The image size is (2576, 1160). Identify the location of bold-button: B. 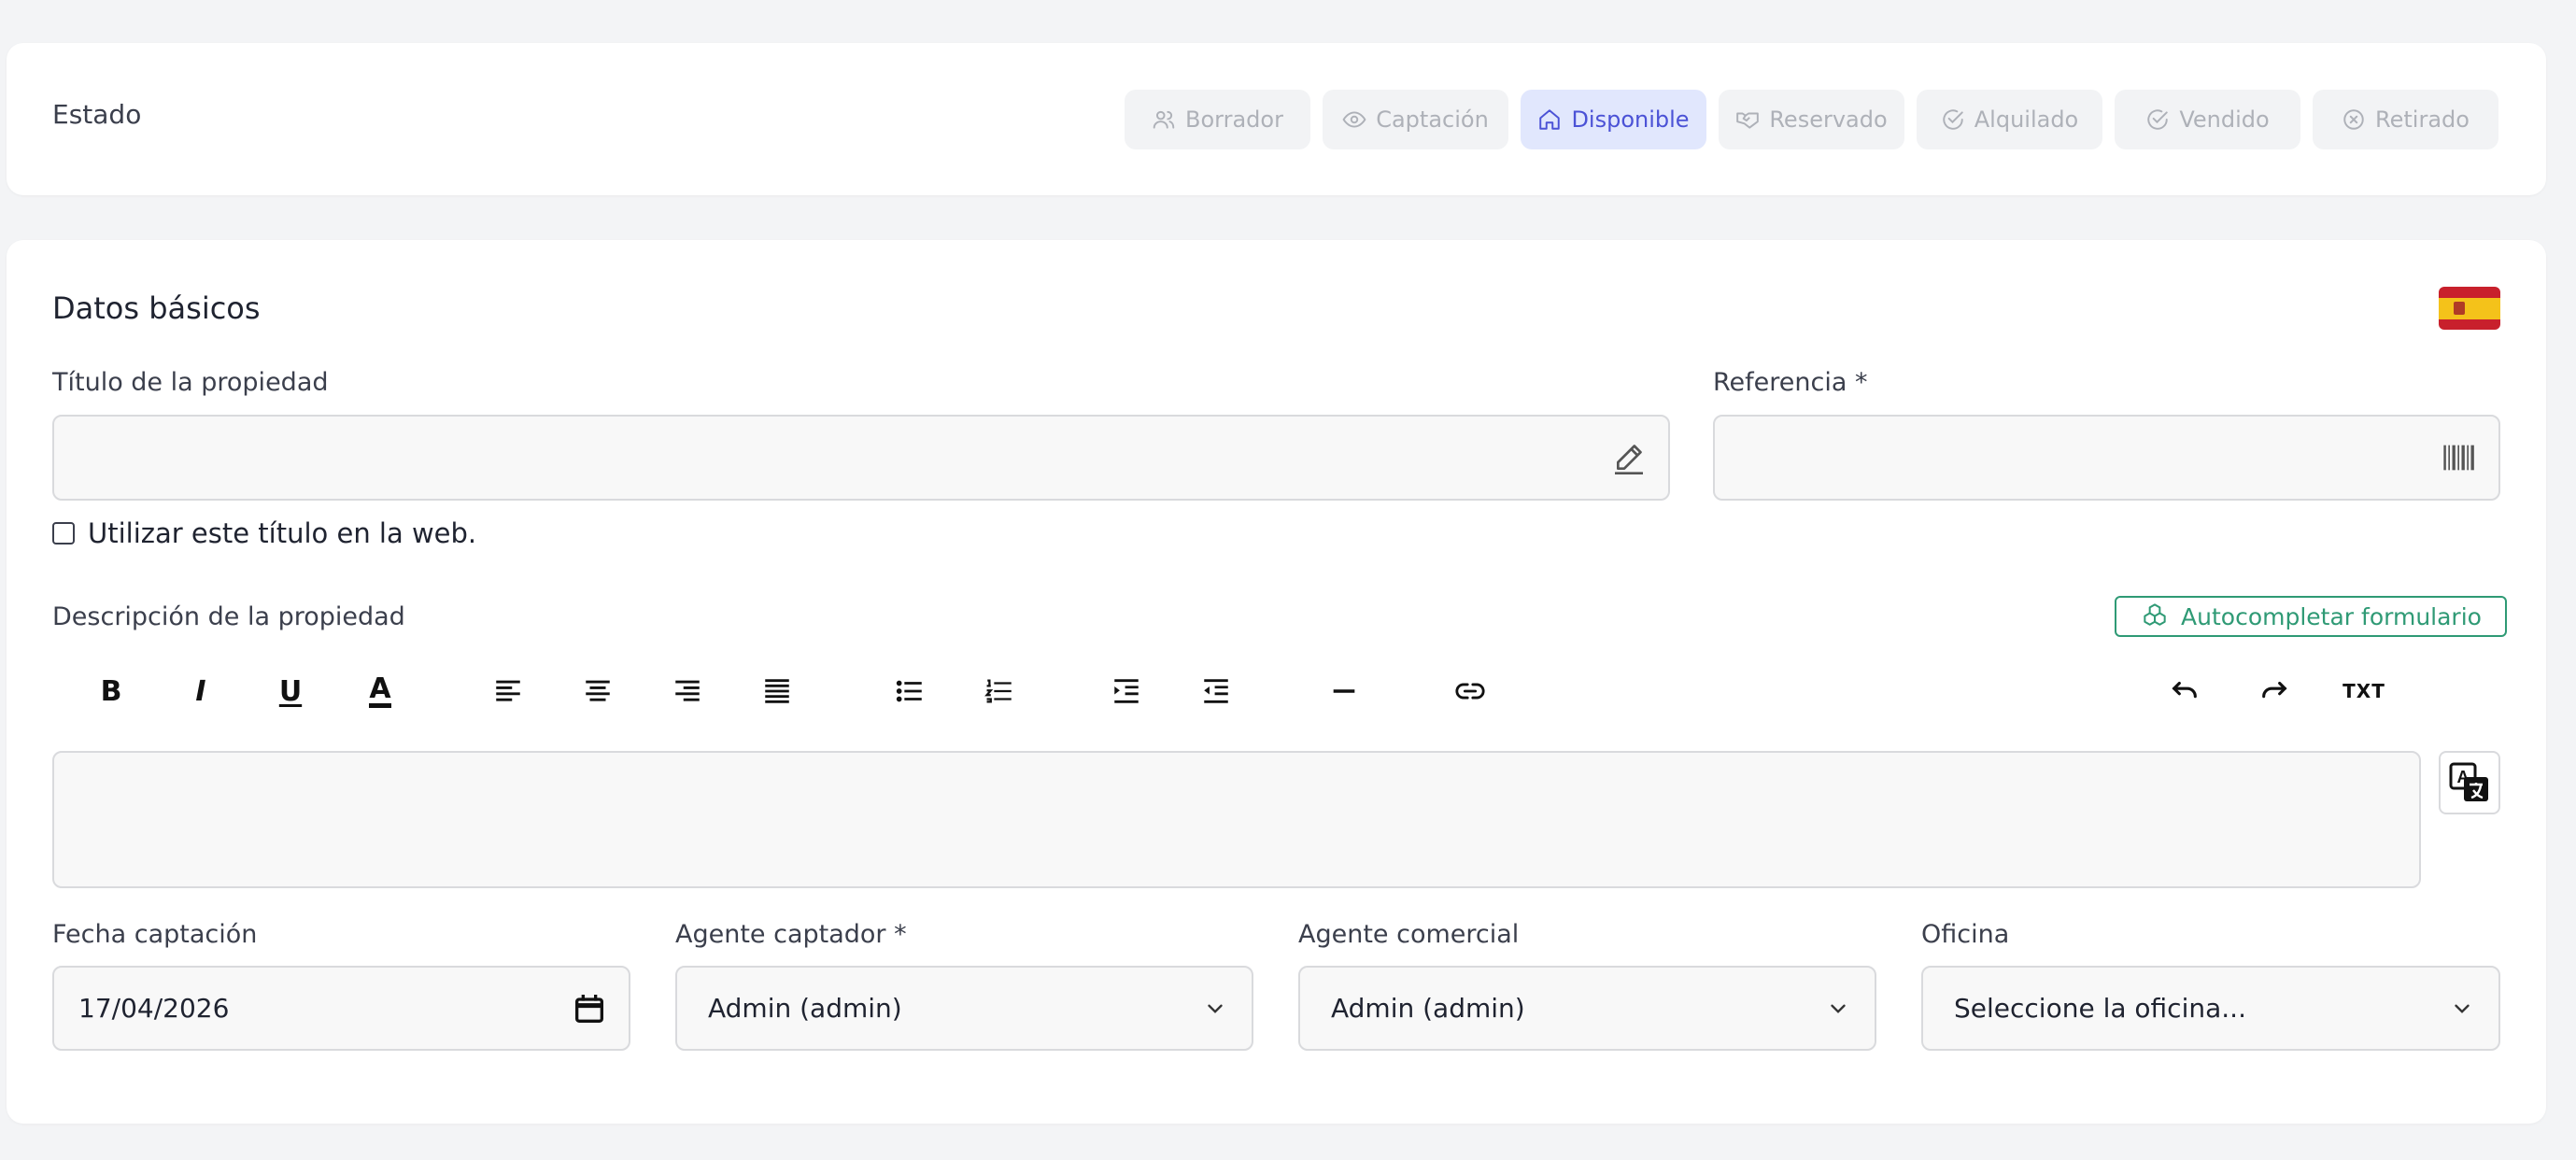
(111, 691).